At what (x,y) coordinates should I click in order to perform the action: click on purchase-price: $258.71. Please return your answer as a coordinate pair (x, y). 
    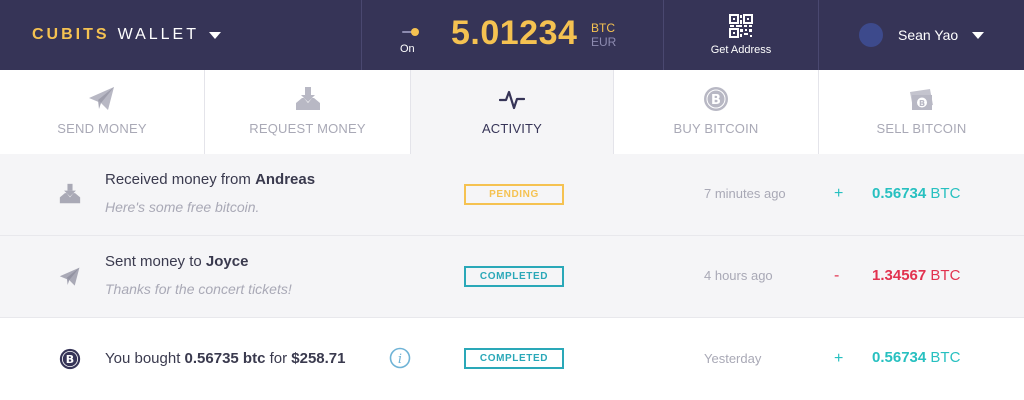
    Looking at the image, I should click on (318, 358).